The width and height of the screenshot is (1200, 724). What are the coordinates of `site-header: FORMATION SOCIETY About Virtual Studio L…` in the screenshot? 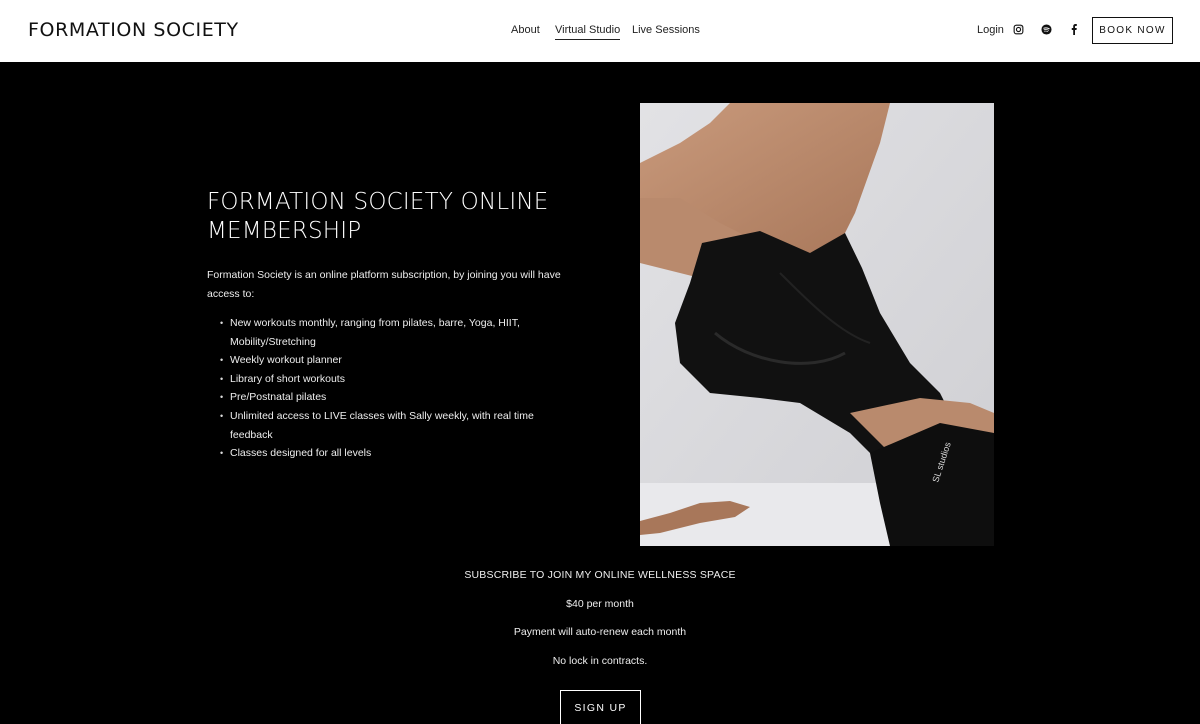 It's located at (600, 31).